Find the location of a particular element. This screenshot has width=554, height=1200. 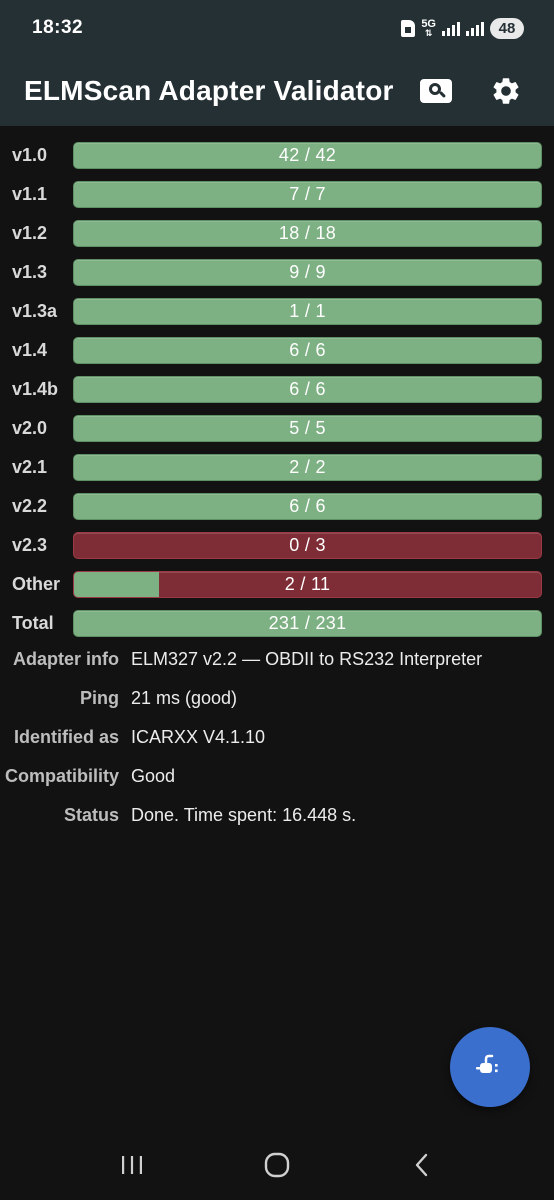

result-progress-bar: 42 / 42 is located at coordinates (307, 155).